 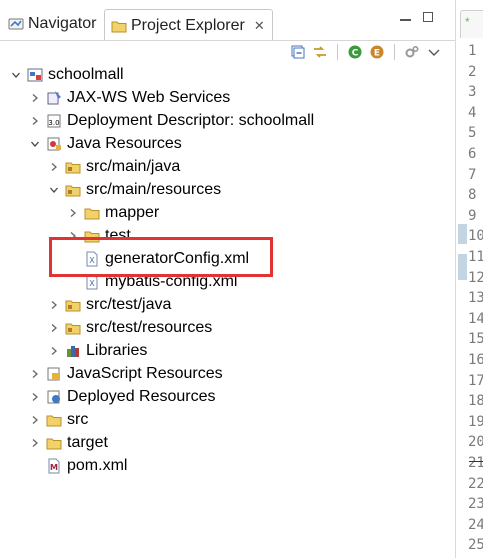 I want to click on tree-item-label: JAX-WS Web Services, so click(x=149, y=97).